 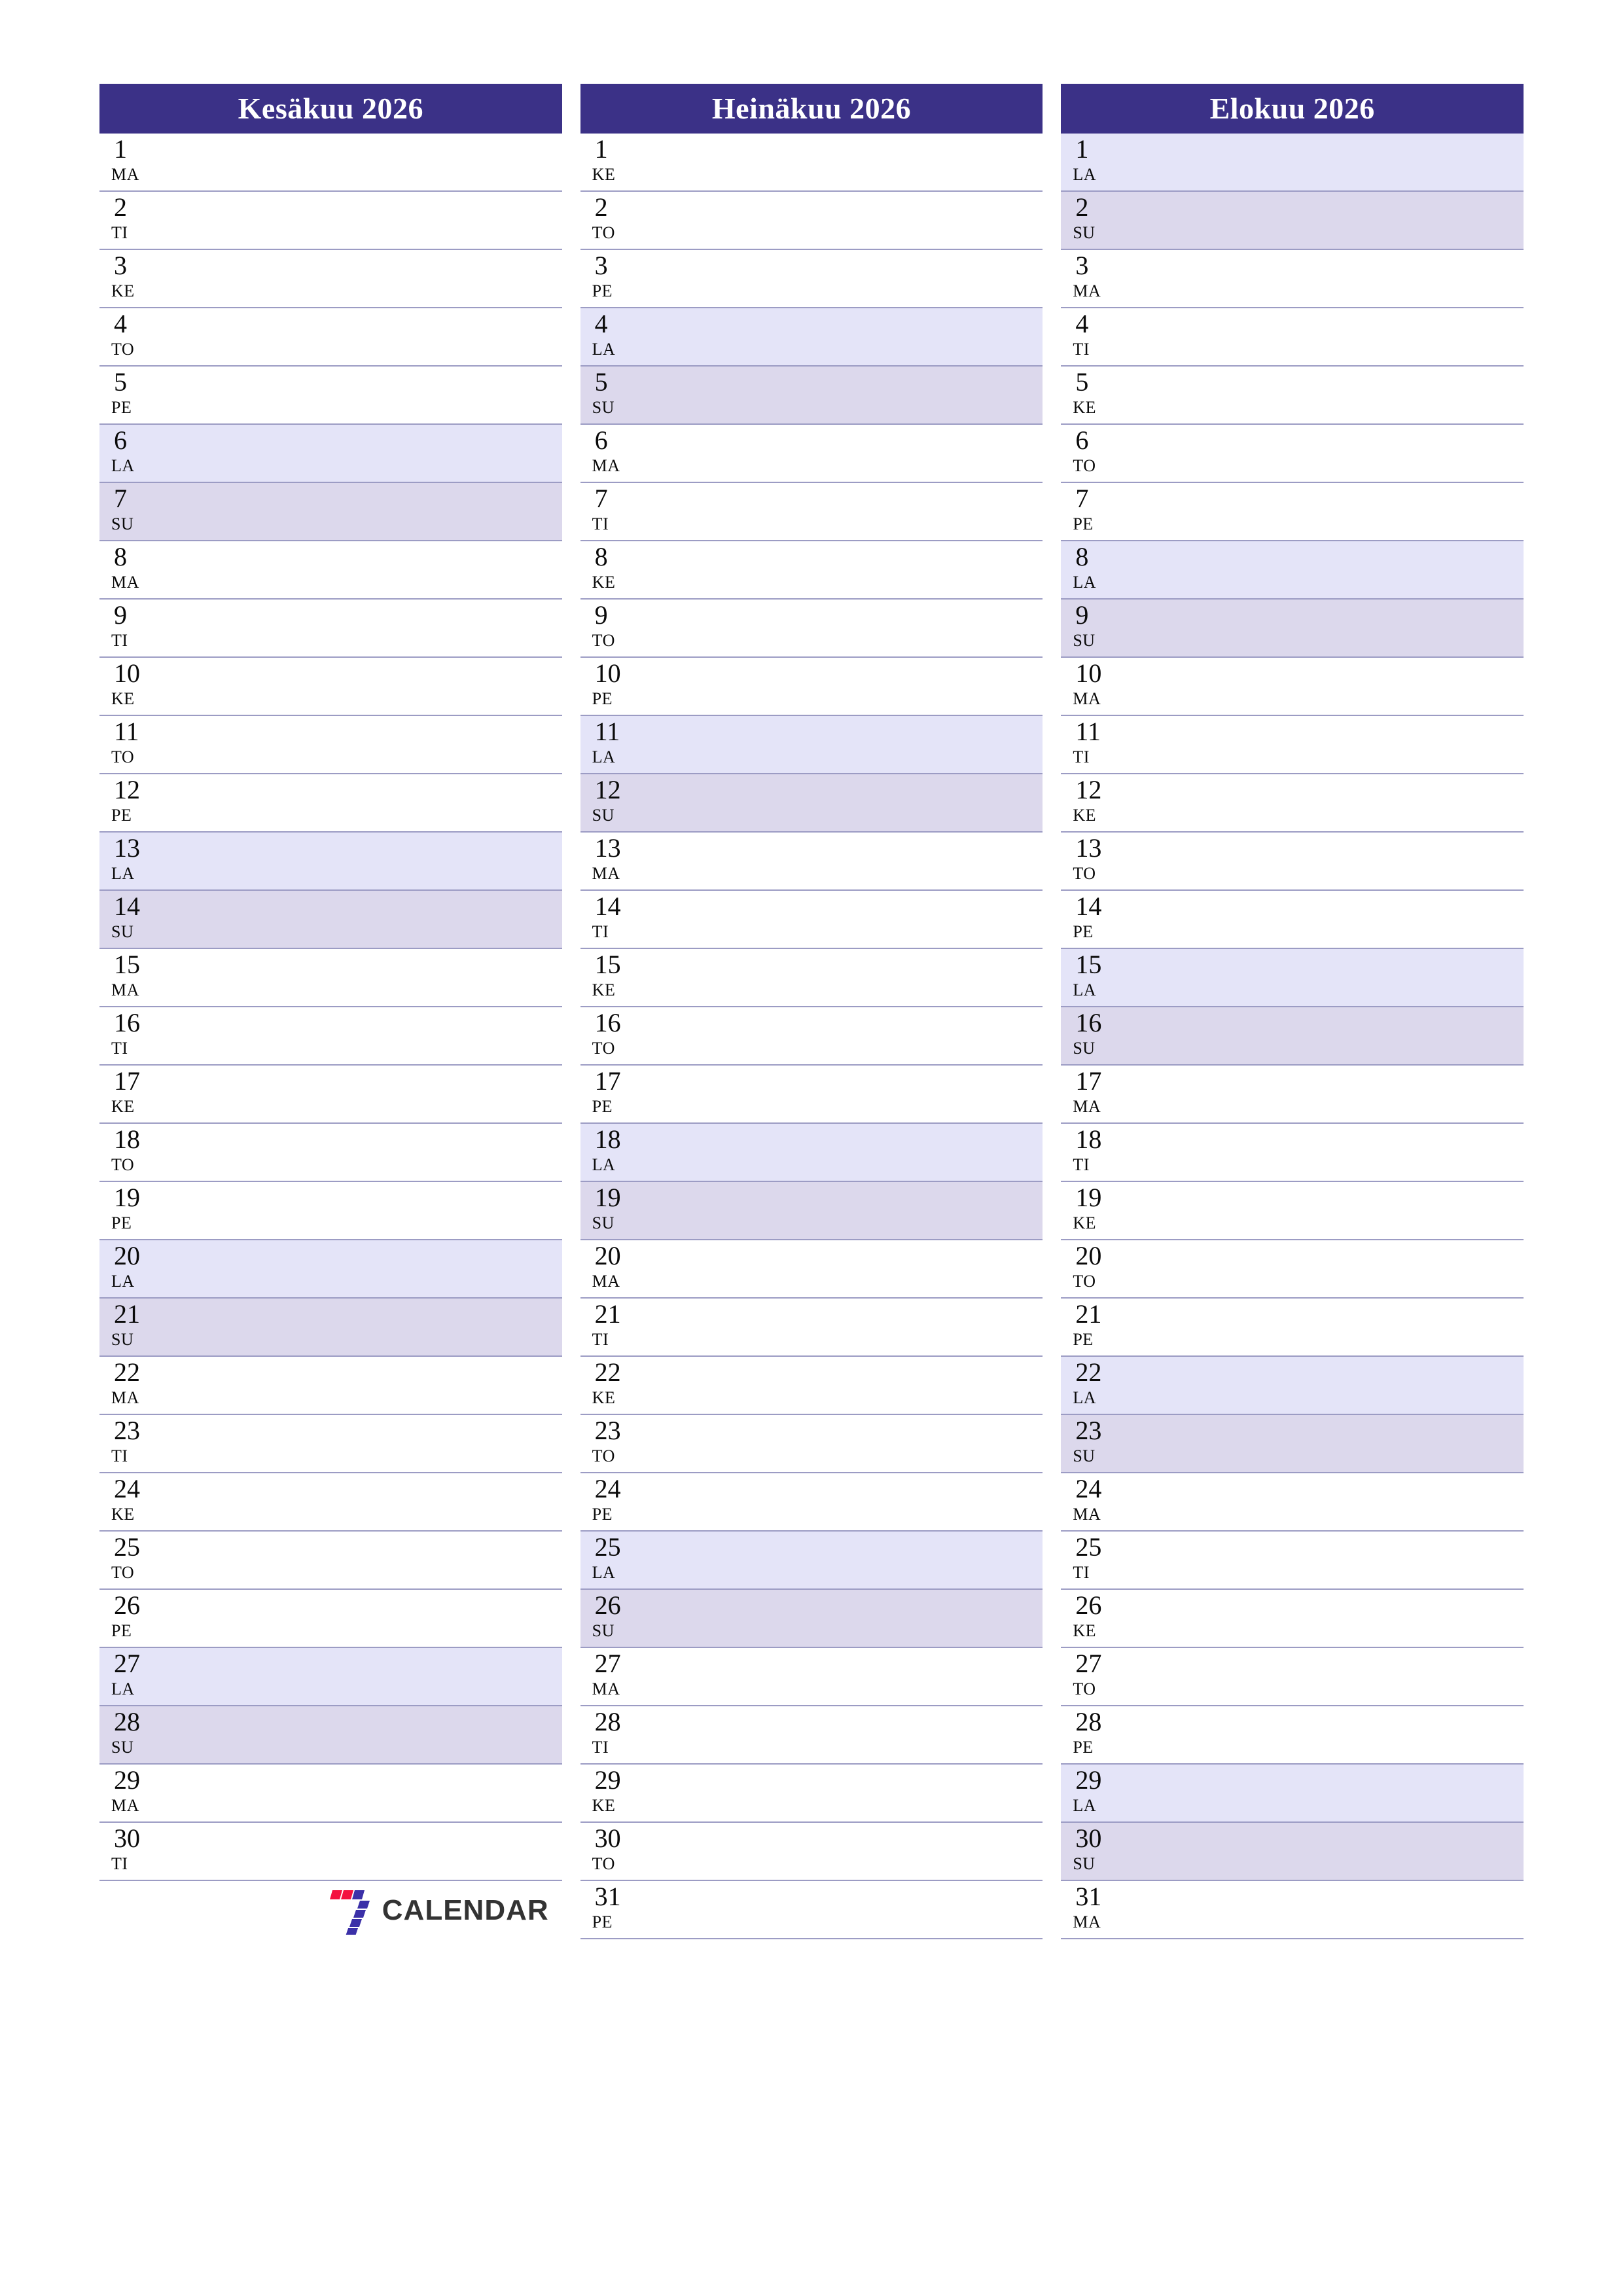 I want to click on day-row: 25 TI, so click(x=1292, y=1561).